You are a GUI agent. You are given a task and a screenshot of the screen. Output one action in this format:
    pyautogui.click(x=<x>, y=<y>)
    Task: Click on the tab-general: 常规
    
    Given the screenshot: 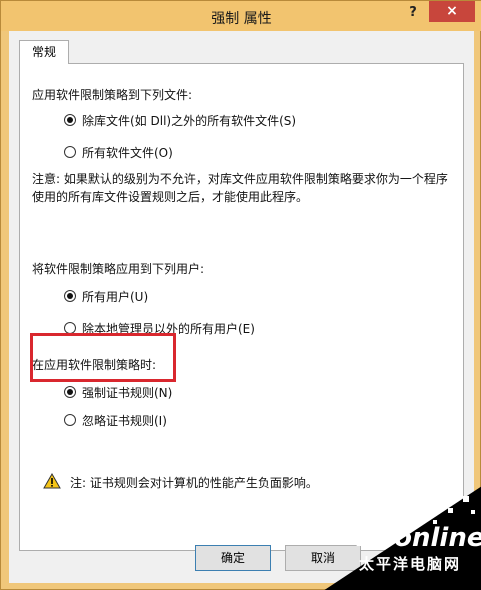 What is the action you would take?
    pyautogui.click(x=44, y=52)
    